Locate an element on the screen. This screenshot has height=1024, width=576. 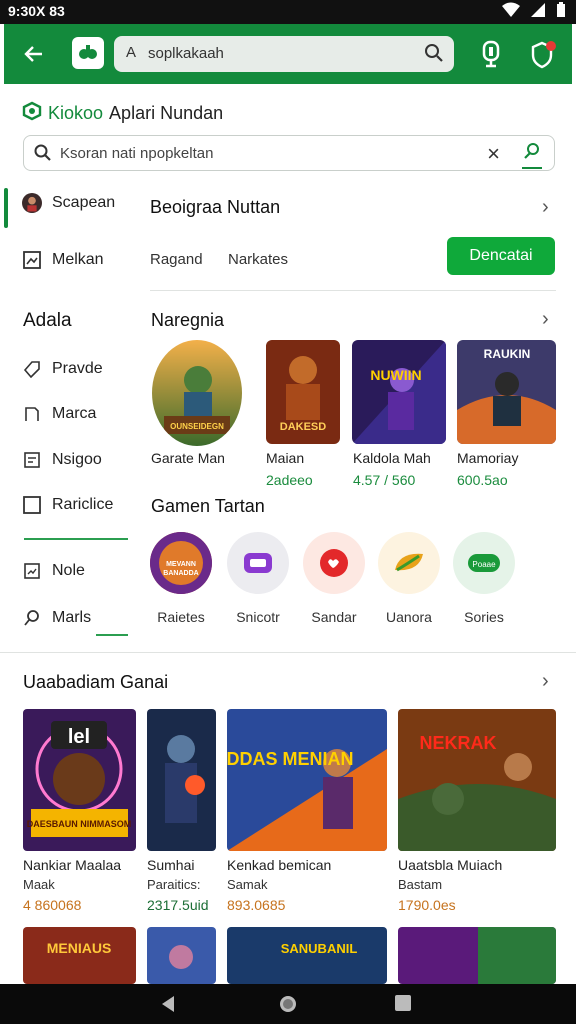
back-arrow-icon is located at coordinates (34, 54).